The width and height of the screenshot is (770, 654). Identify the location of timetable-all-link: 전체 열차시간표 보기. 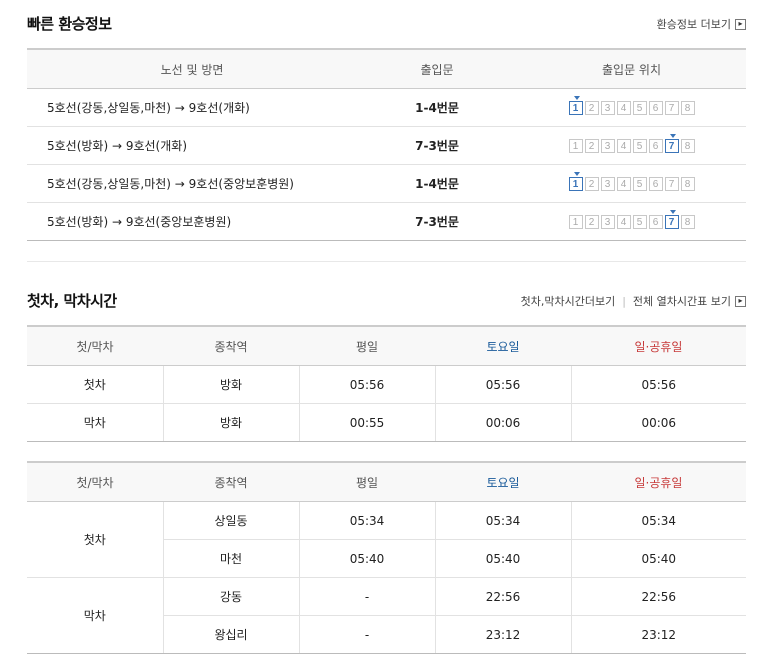
(682, 301).